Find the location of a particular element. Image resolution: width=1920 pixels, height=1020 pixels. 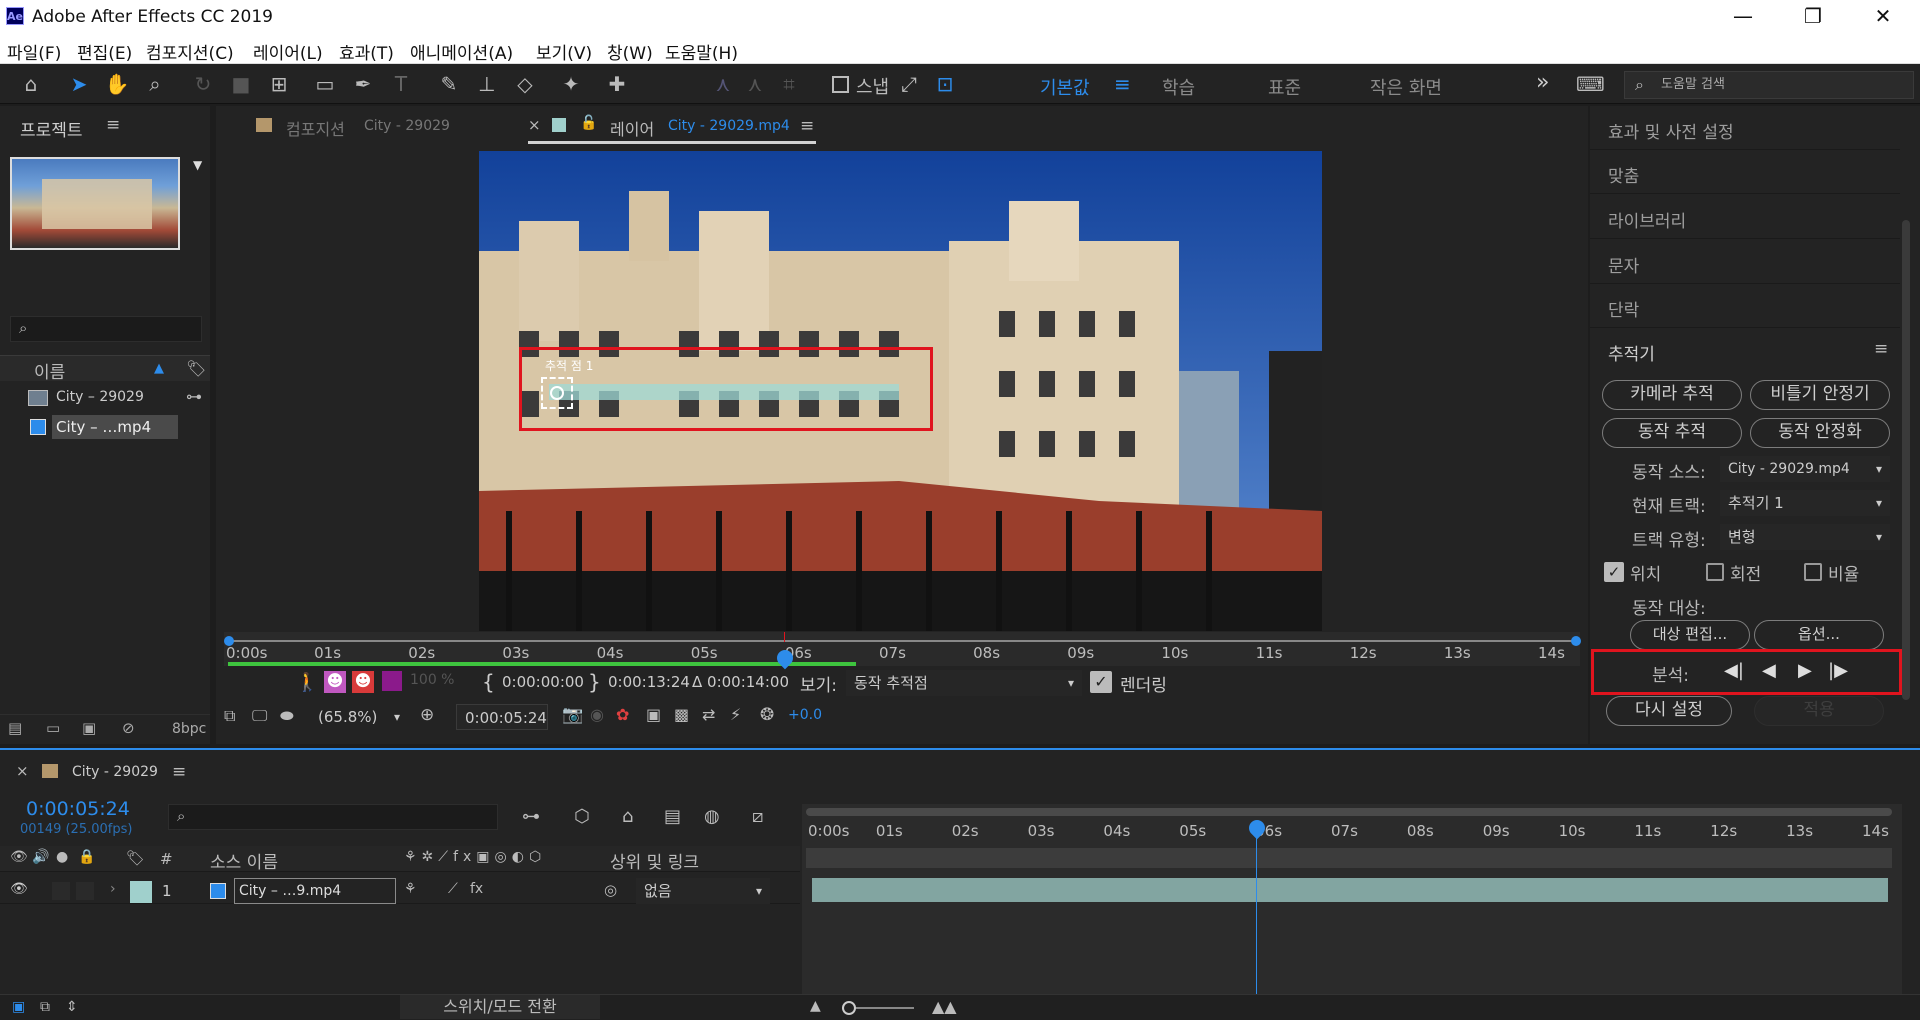

eye-icon: 👁 is located at coordinates (19, 889).